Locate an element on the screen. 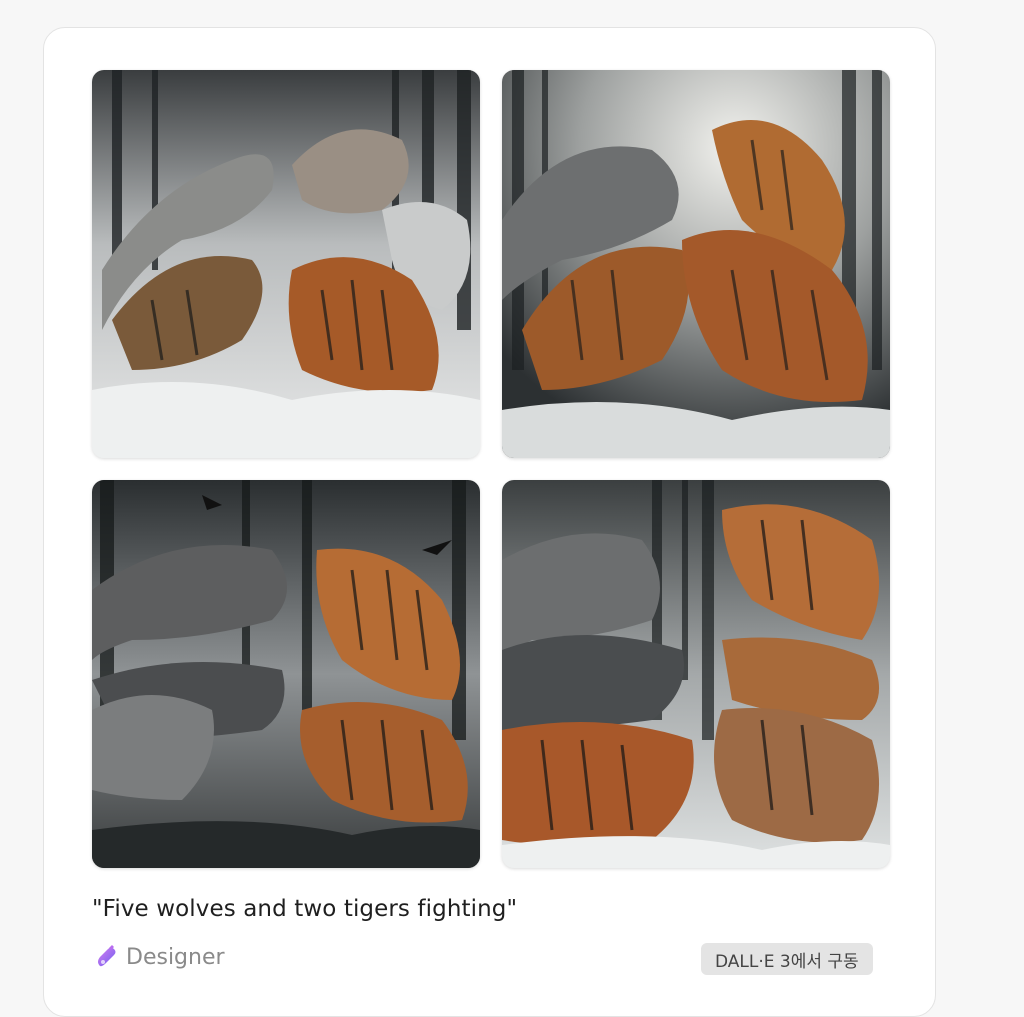 The image size is (1024, 1017). designer-brand-link: Designer is located at coordinates (159, 957).